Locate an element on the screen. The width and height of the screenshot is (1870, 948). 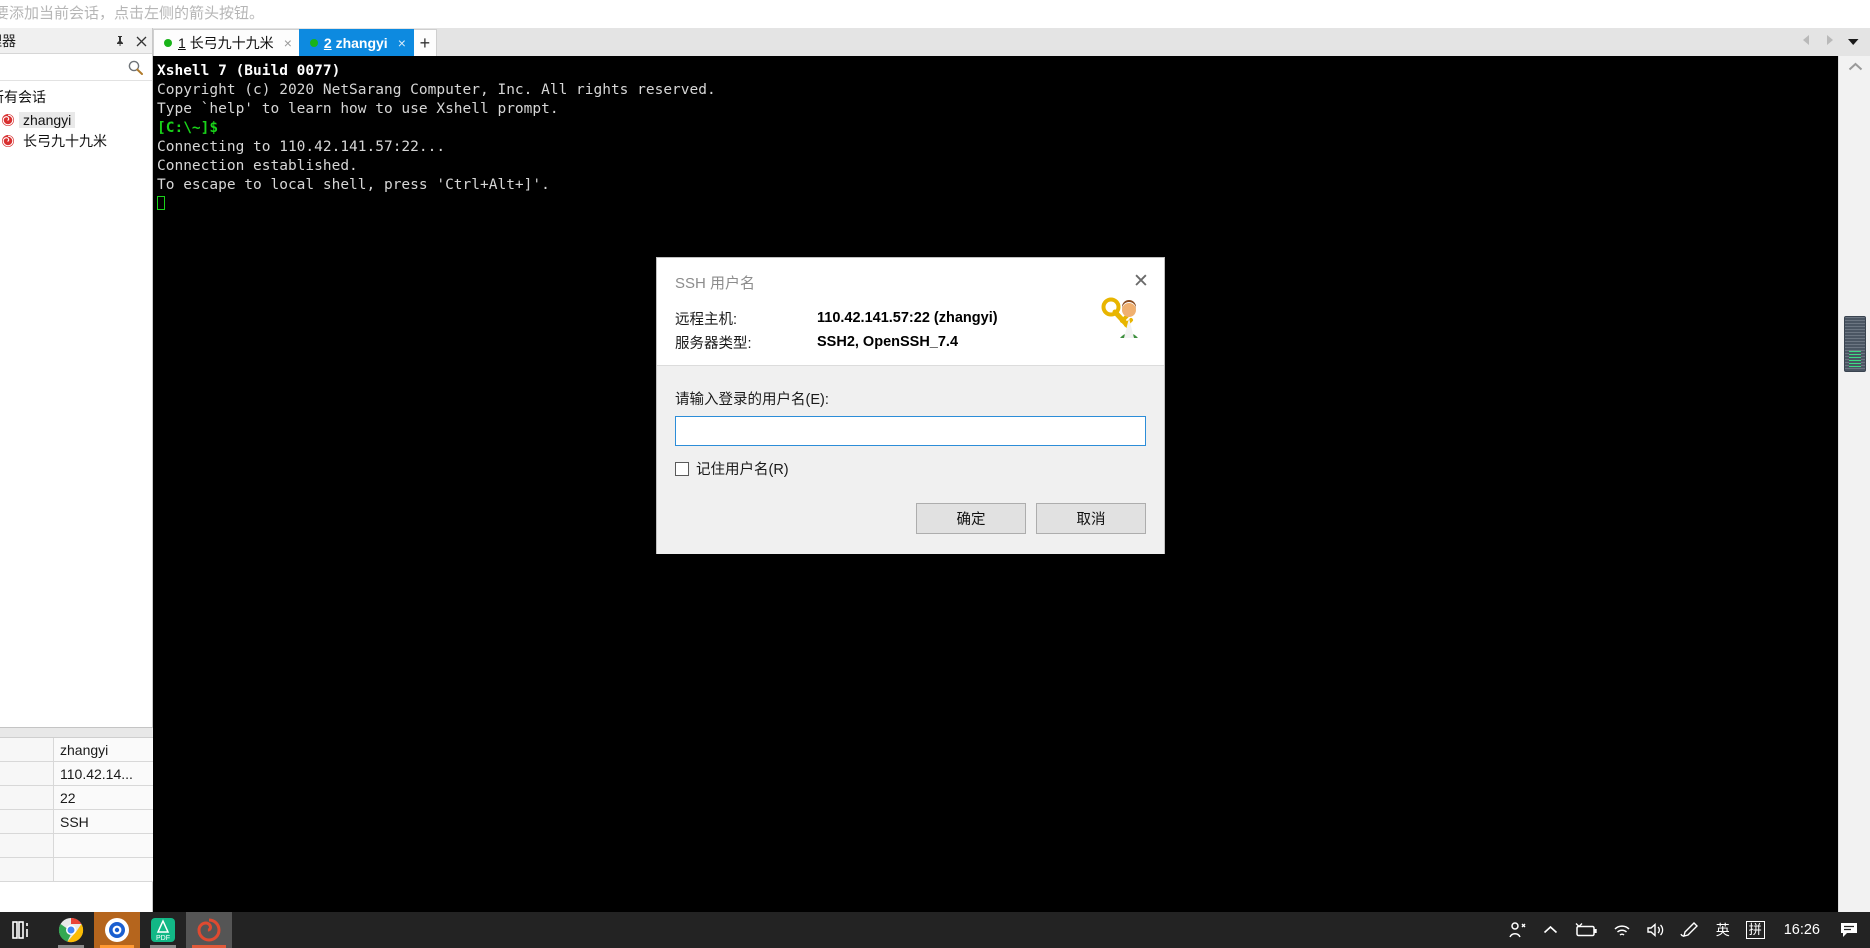
windows-taskbar: PDF 英 拼 16:26 is located at coordinates (935, 930).